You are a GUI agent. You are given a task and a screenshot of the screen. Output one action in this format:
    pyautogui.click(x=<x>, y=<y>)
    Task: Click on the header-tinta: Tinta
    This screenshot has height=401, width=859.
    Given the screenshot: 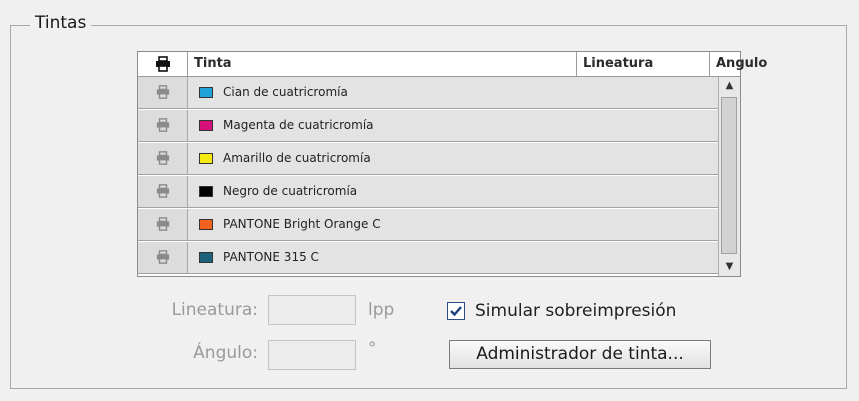 What is the action you would take?
    pyautogui.click(x=382, y=64)
    